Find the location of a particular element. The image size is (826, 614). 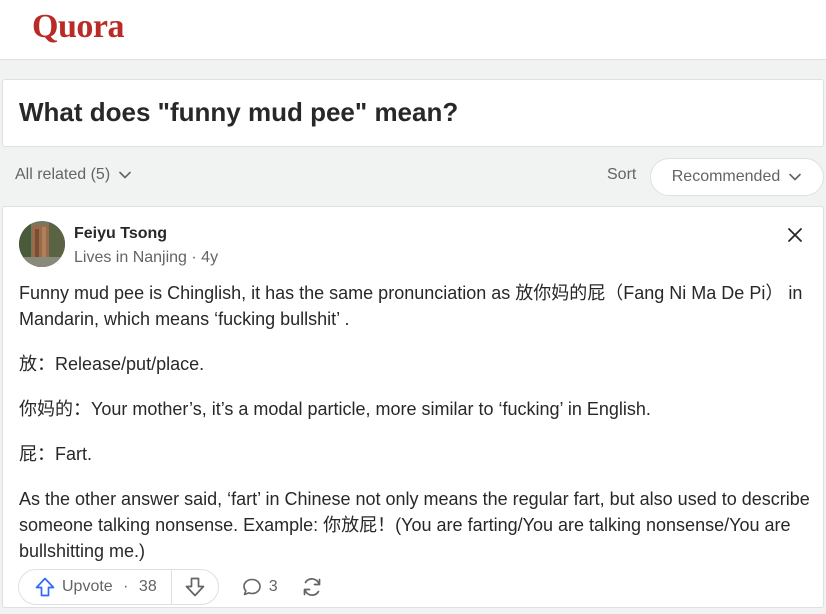

answer-paragraph: 放：Release/put/place. is located at coordinates (112, 364).